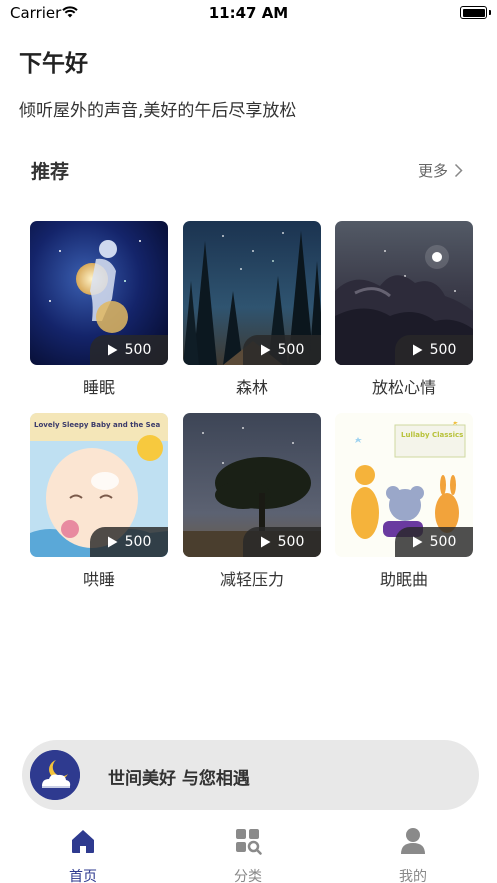 The image size is (497, 883). I want to click on battery-tip, so click(490, 12).